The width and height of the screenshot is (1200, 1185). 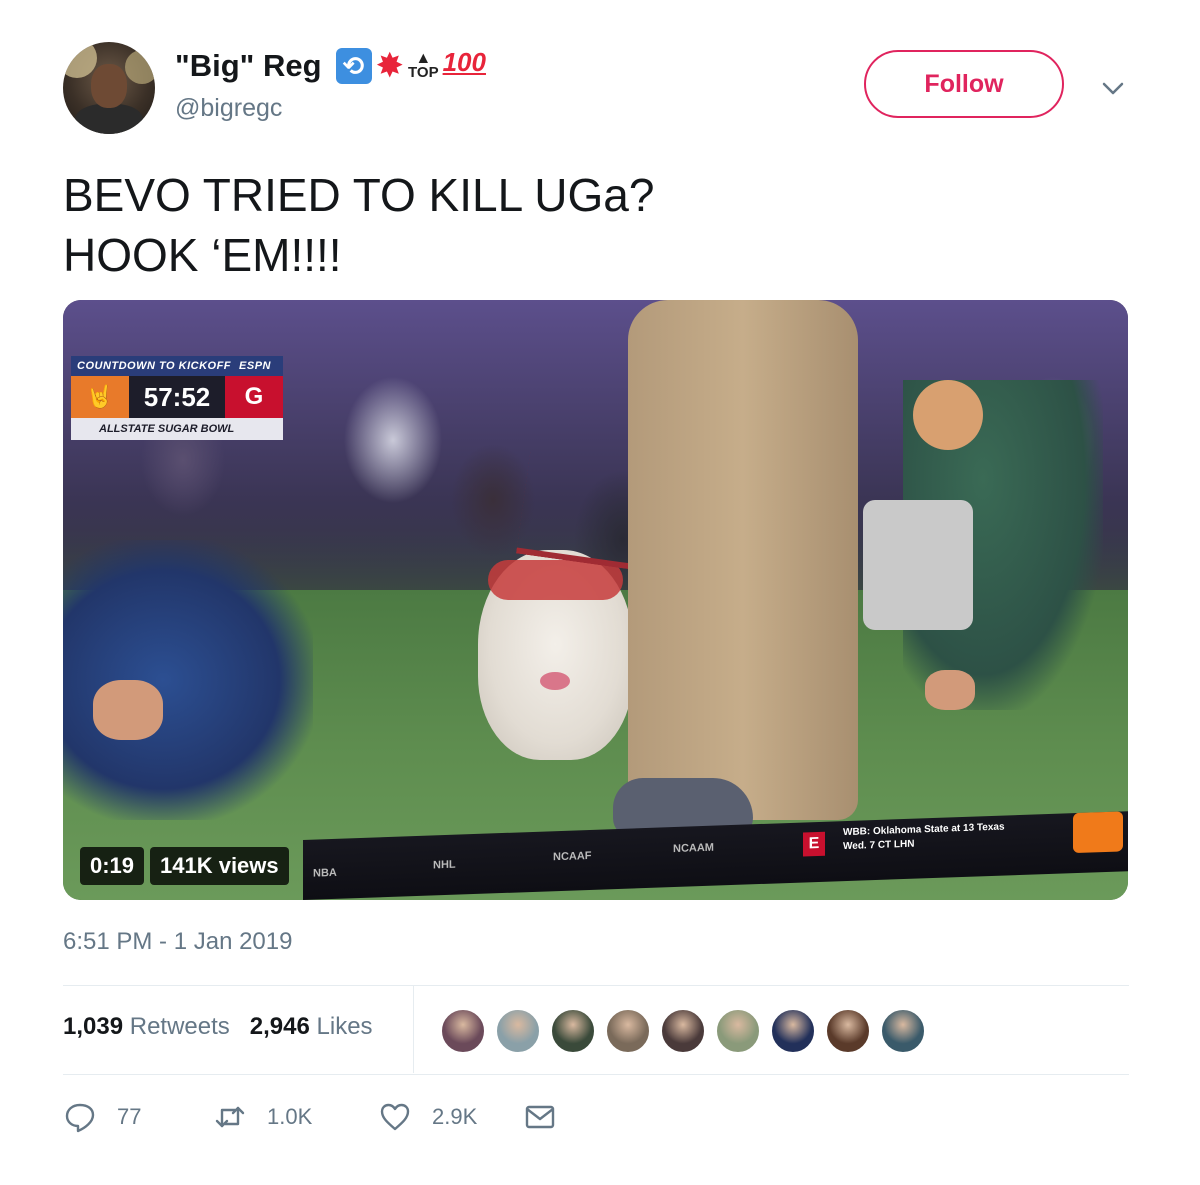 I want to click on liker-avatars, so click(x=687, y=1031).